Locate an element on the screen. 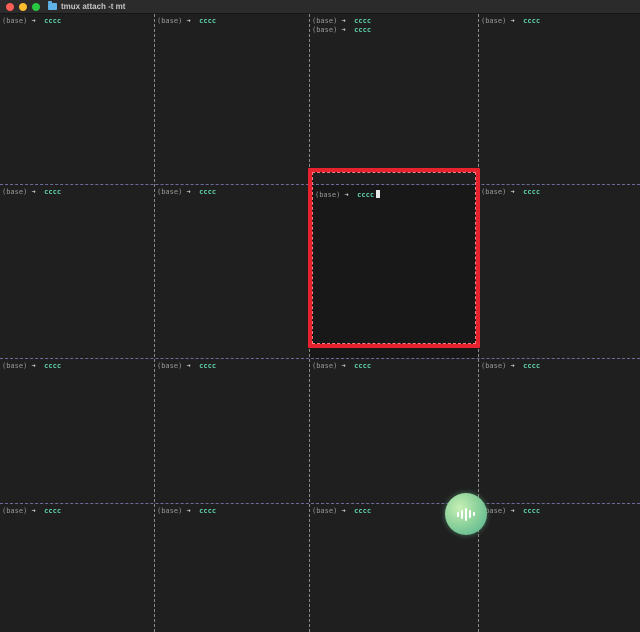 The width and height of the screenshot is (640, 632). close-button is located at coordinates (10, 6).